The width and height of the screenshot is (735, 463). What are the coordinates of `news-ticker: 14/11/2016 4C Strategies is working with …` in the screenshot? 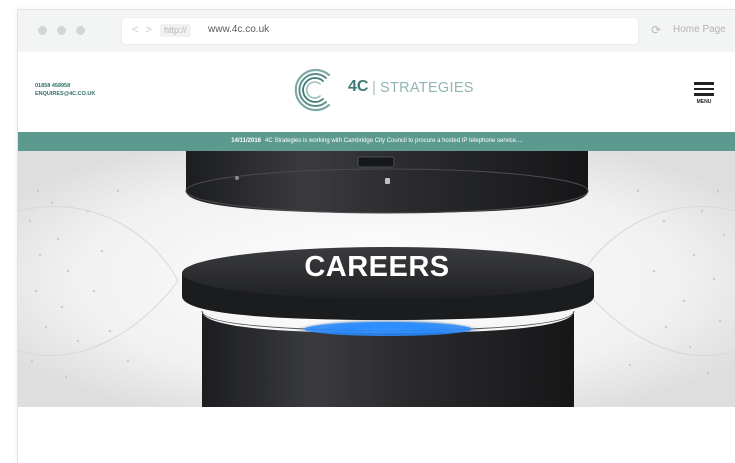 It's located at (376, 141).